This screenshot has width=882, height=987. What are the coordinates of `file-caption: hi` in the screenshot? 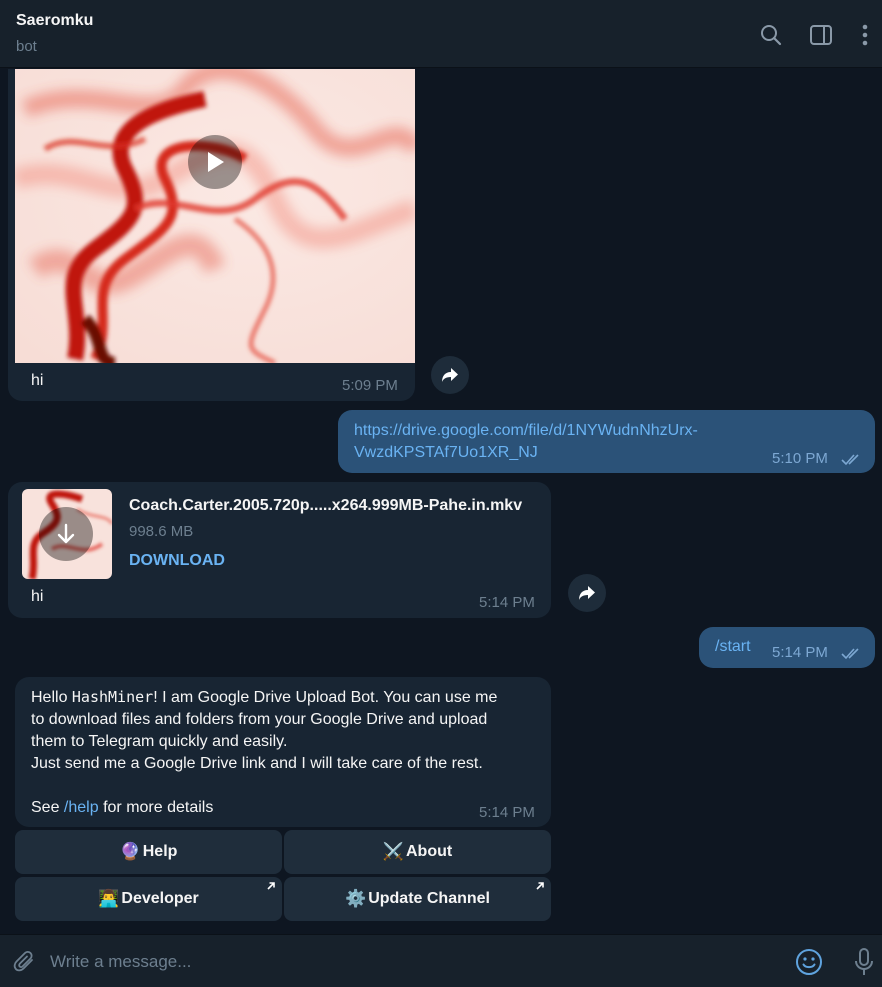 It's located at (37, 596).